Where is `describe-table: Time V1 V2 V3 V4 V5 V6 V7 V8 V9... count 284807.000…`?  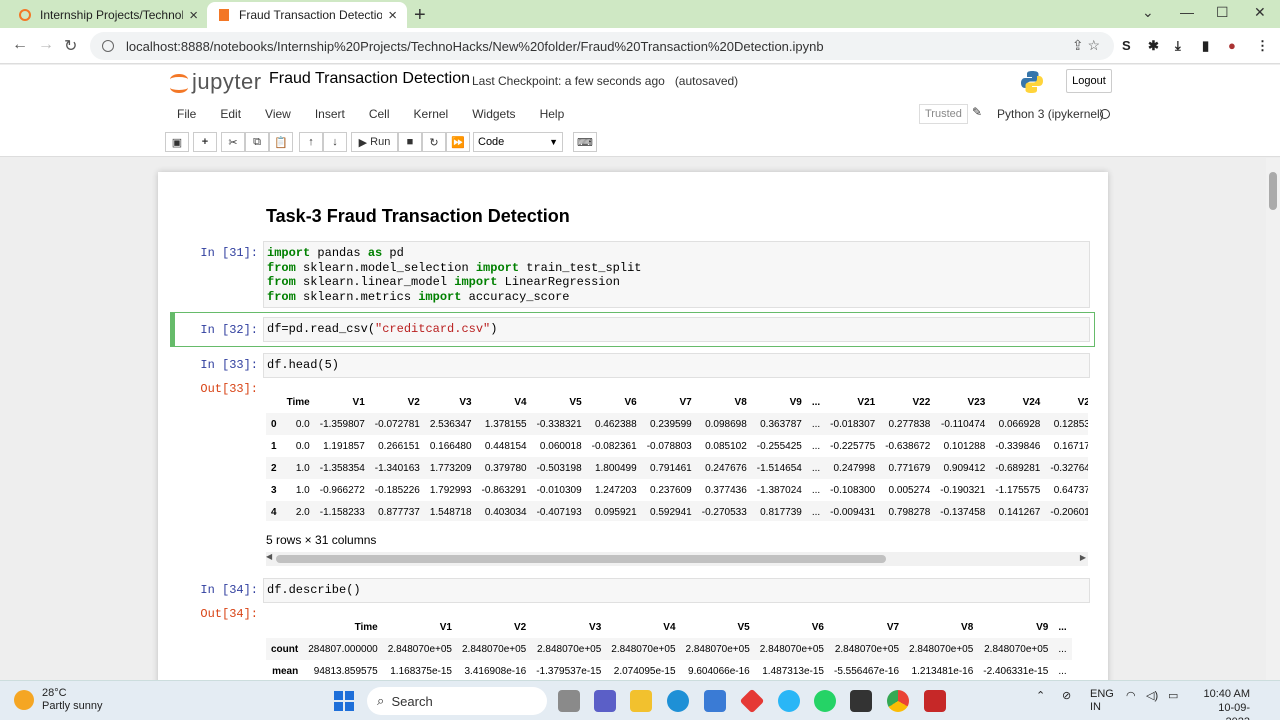 describe-table: Time V1 V2 V3 V4 V5 V6 V7 V8 V9... count 284807.000… is located at coordinates (669, 648).